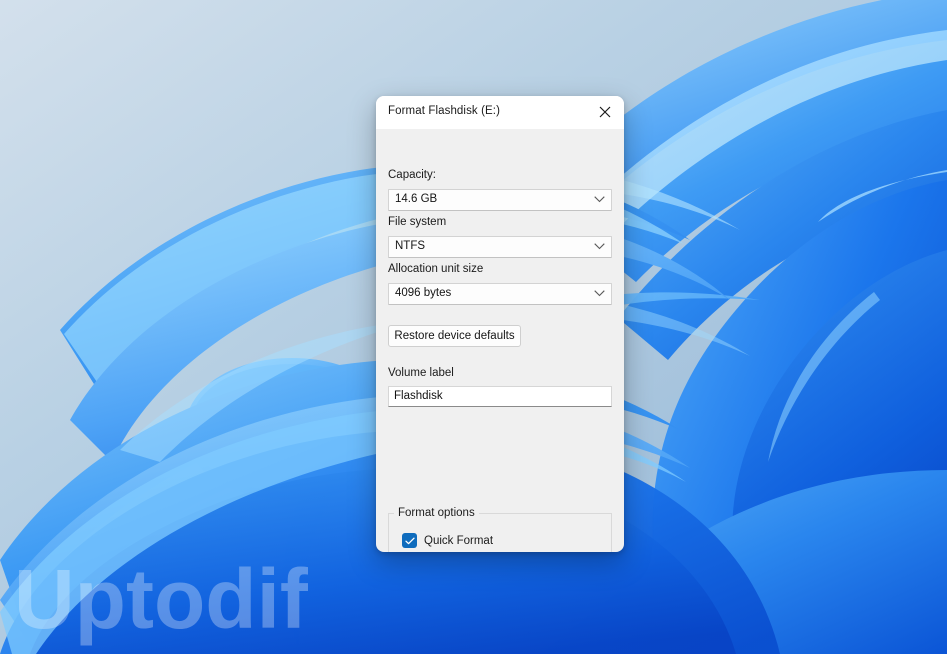 The image size is (947, 654). What do you see at coordinates (418, 396) in the screenshot?
I see `volume-label-value: Flashdisk` at bounding box center [418, 396].